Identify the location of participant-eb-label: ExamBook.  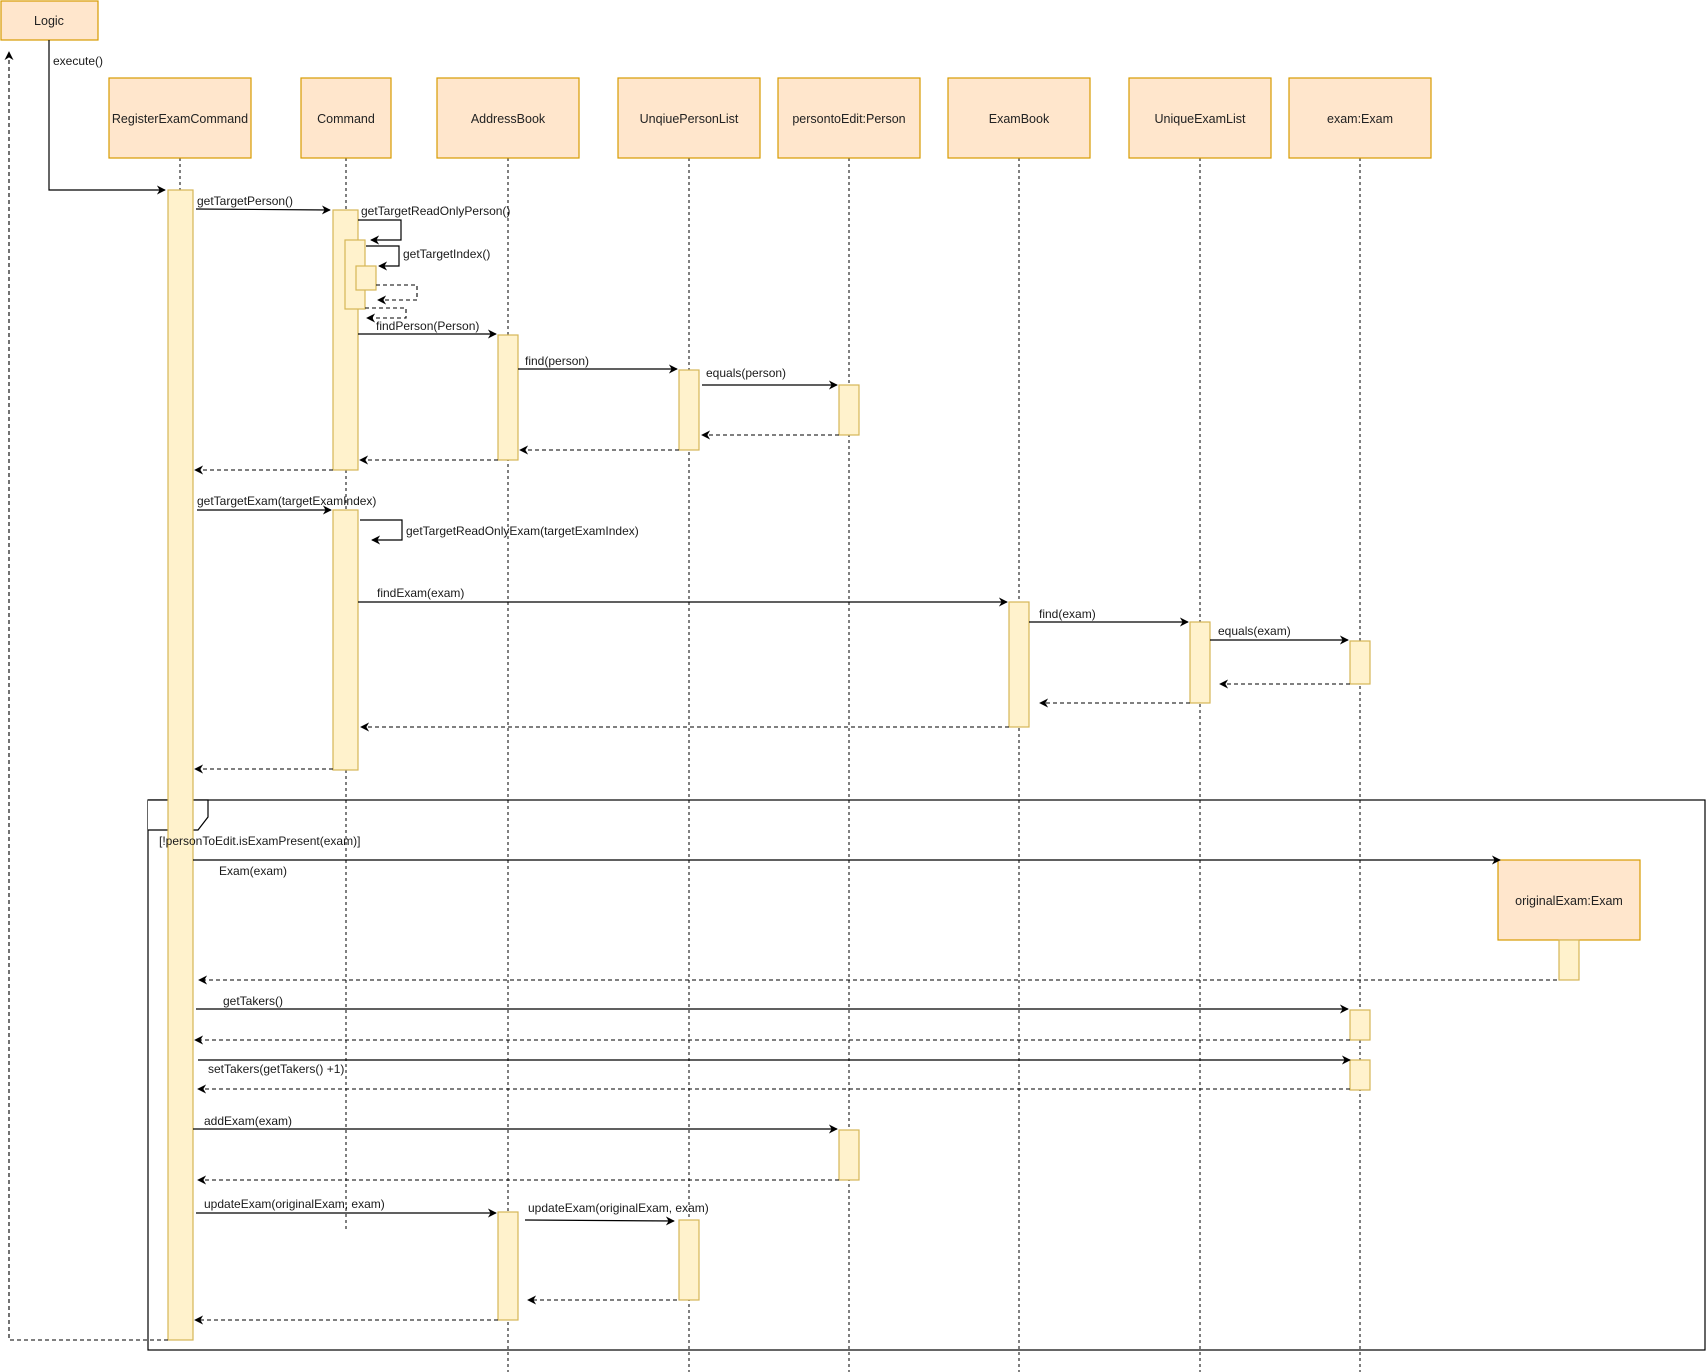
(1019, 119).